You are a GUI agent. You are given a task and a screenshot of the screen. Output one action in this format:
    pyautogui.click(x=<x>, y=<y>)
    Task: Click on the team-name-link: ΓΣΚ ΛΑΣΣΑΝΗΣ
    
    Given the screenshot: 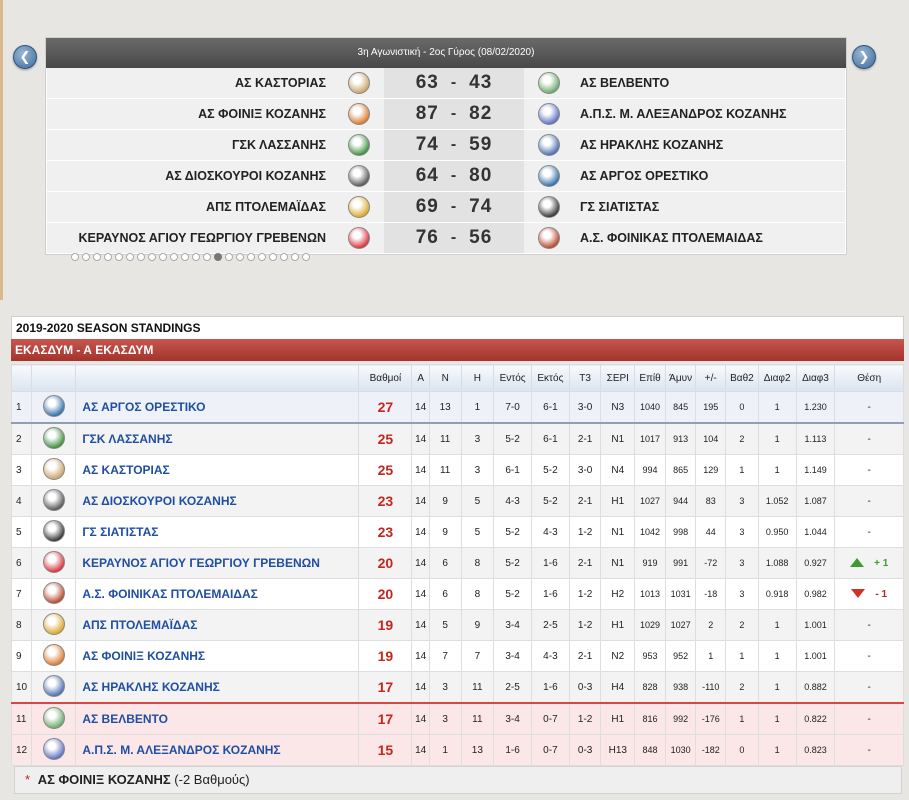 What is the action you would take?
    pyautogui.click(x=217, y=438)
    